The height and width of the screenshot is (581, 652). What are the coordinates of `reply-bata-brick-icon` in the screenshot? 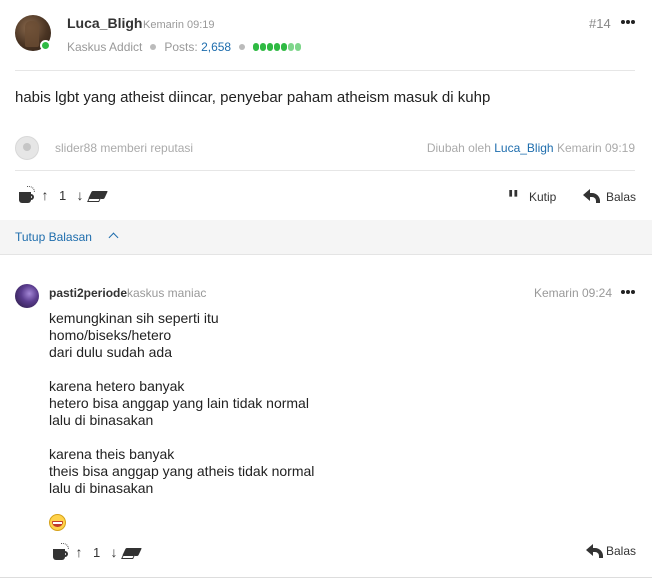 It's located at (131, 553).